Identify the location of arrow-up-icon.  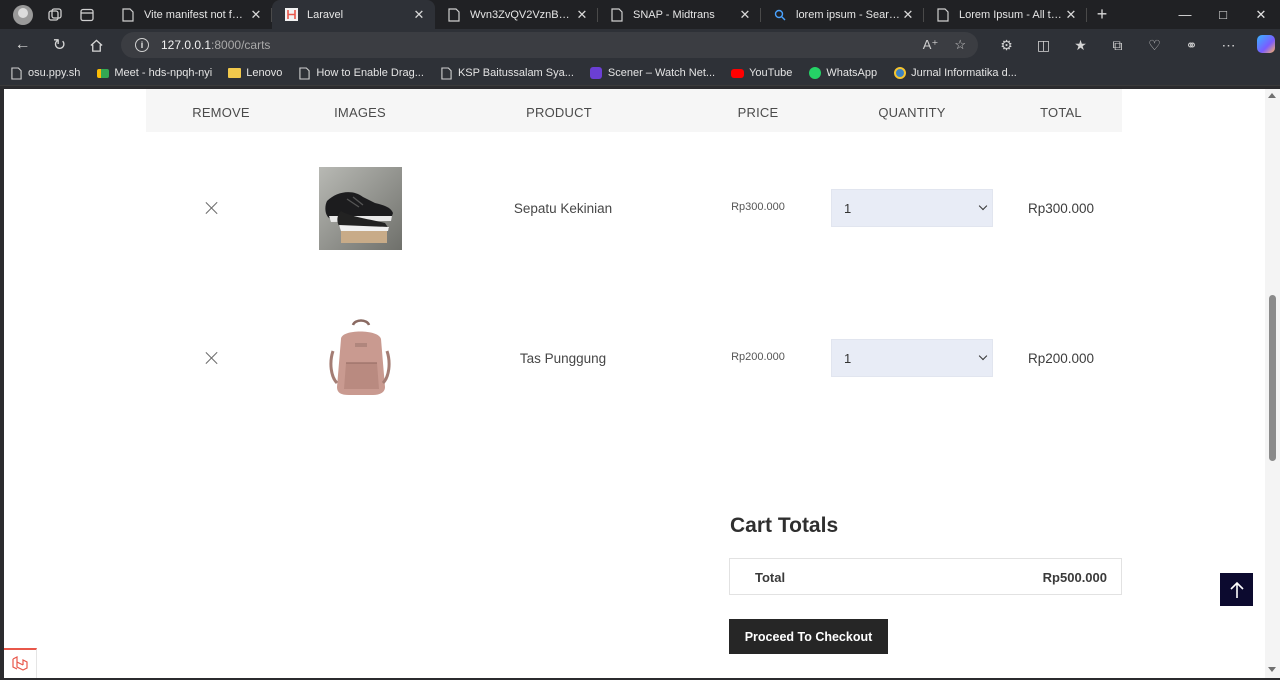
(1236, 589).